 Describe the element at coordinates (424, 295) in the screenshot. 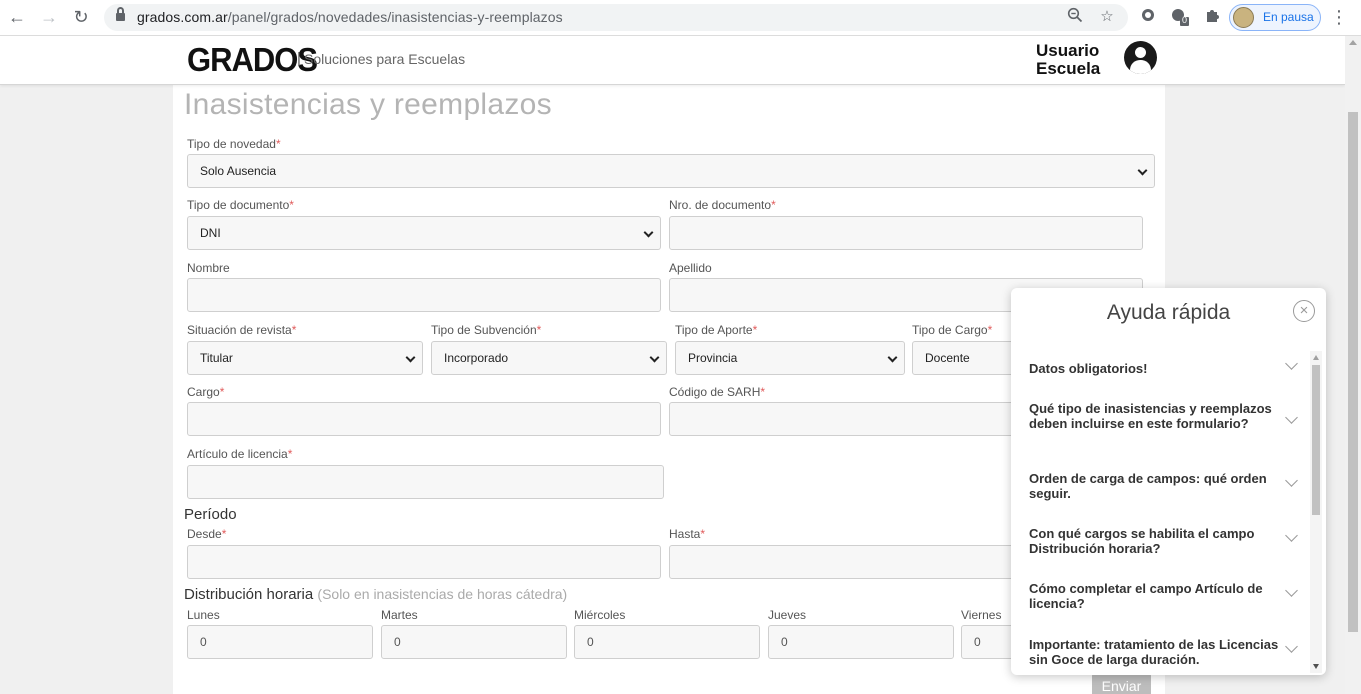

I see `nombre-input` at that location.